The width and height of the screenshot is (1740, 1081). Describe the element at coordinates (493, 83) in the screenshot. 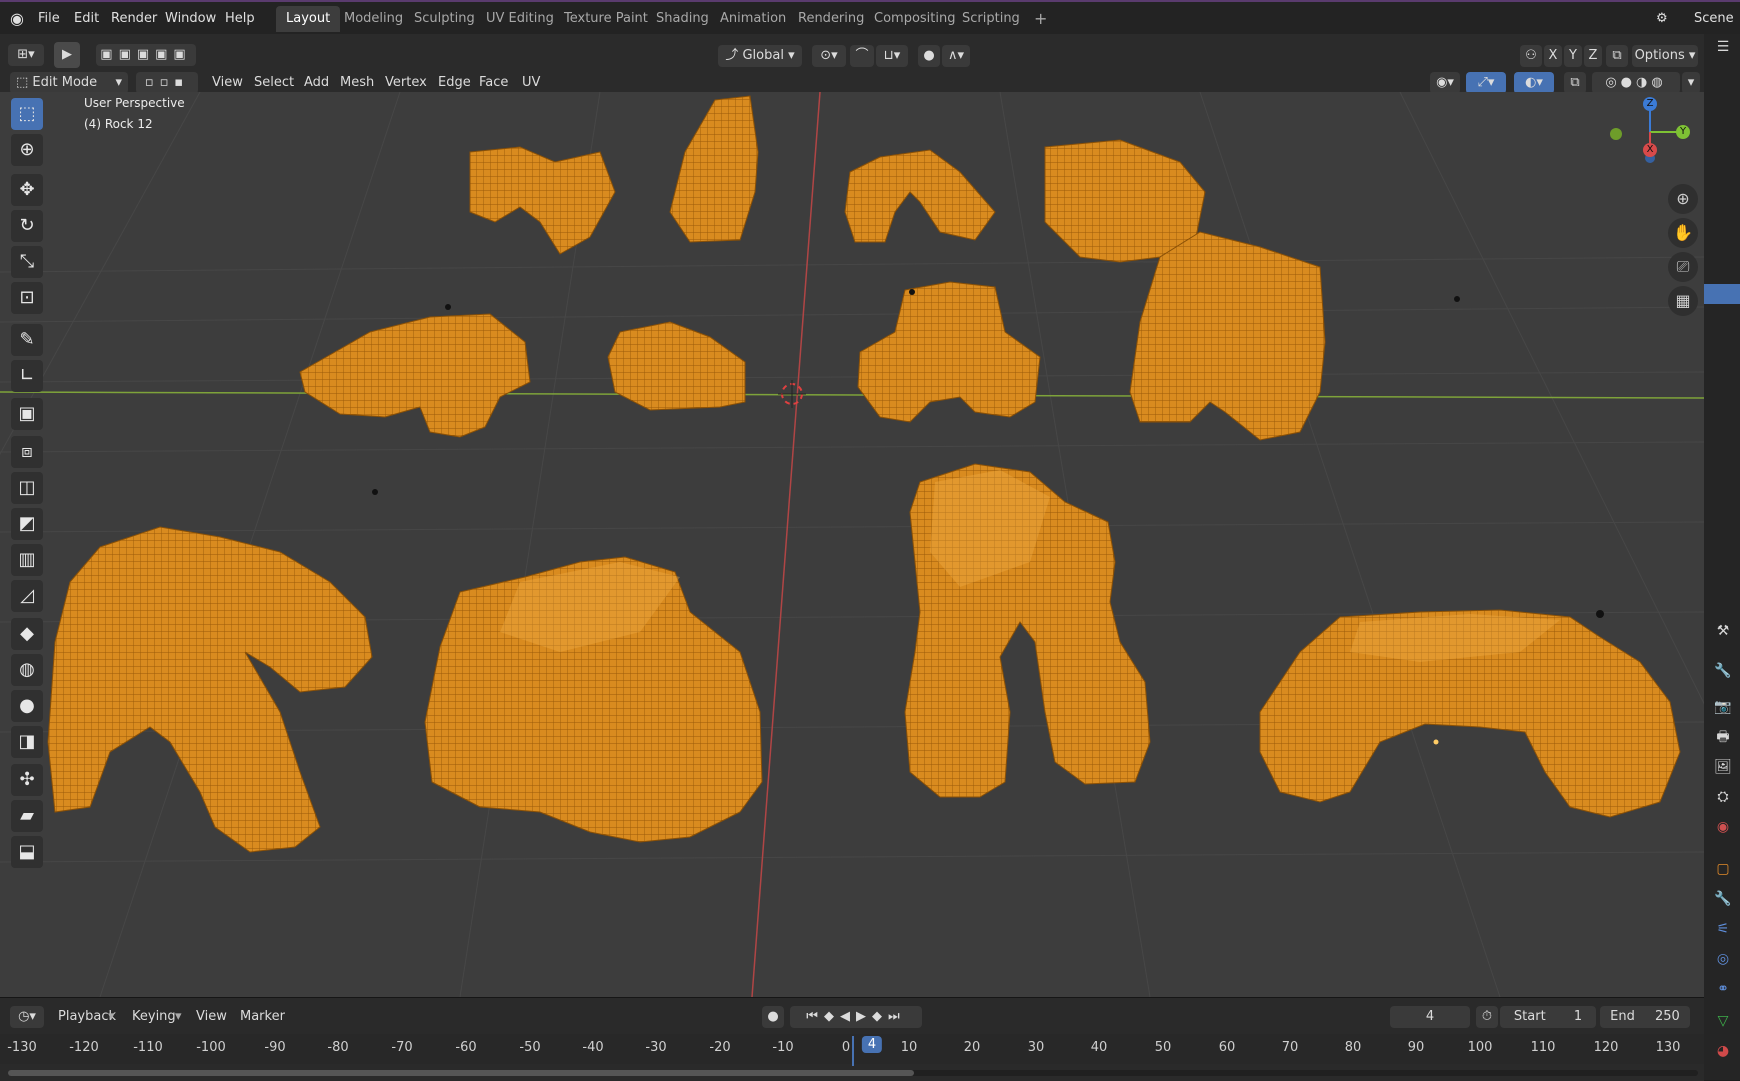

I see `menu-face: Face` at that location.